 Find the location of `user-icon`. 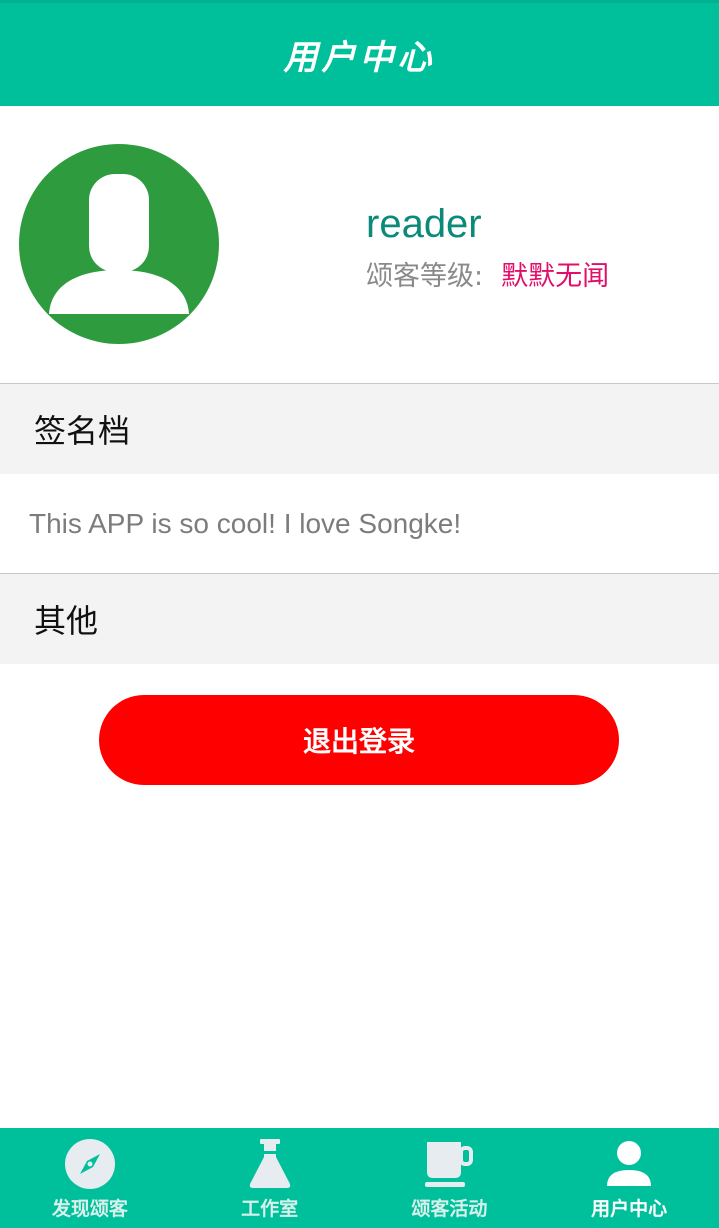

user-icon is located at coordinates (629, 1163).